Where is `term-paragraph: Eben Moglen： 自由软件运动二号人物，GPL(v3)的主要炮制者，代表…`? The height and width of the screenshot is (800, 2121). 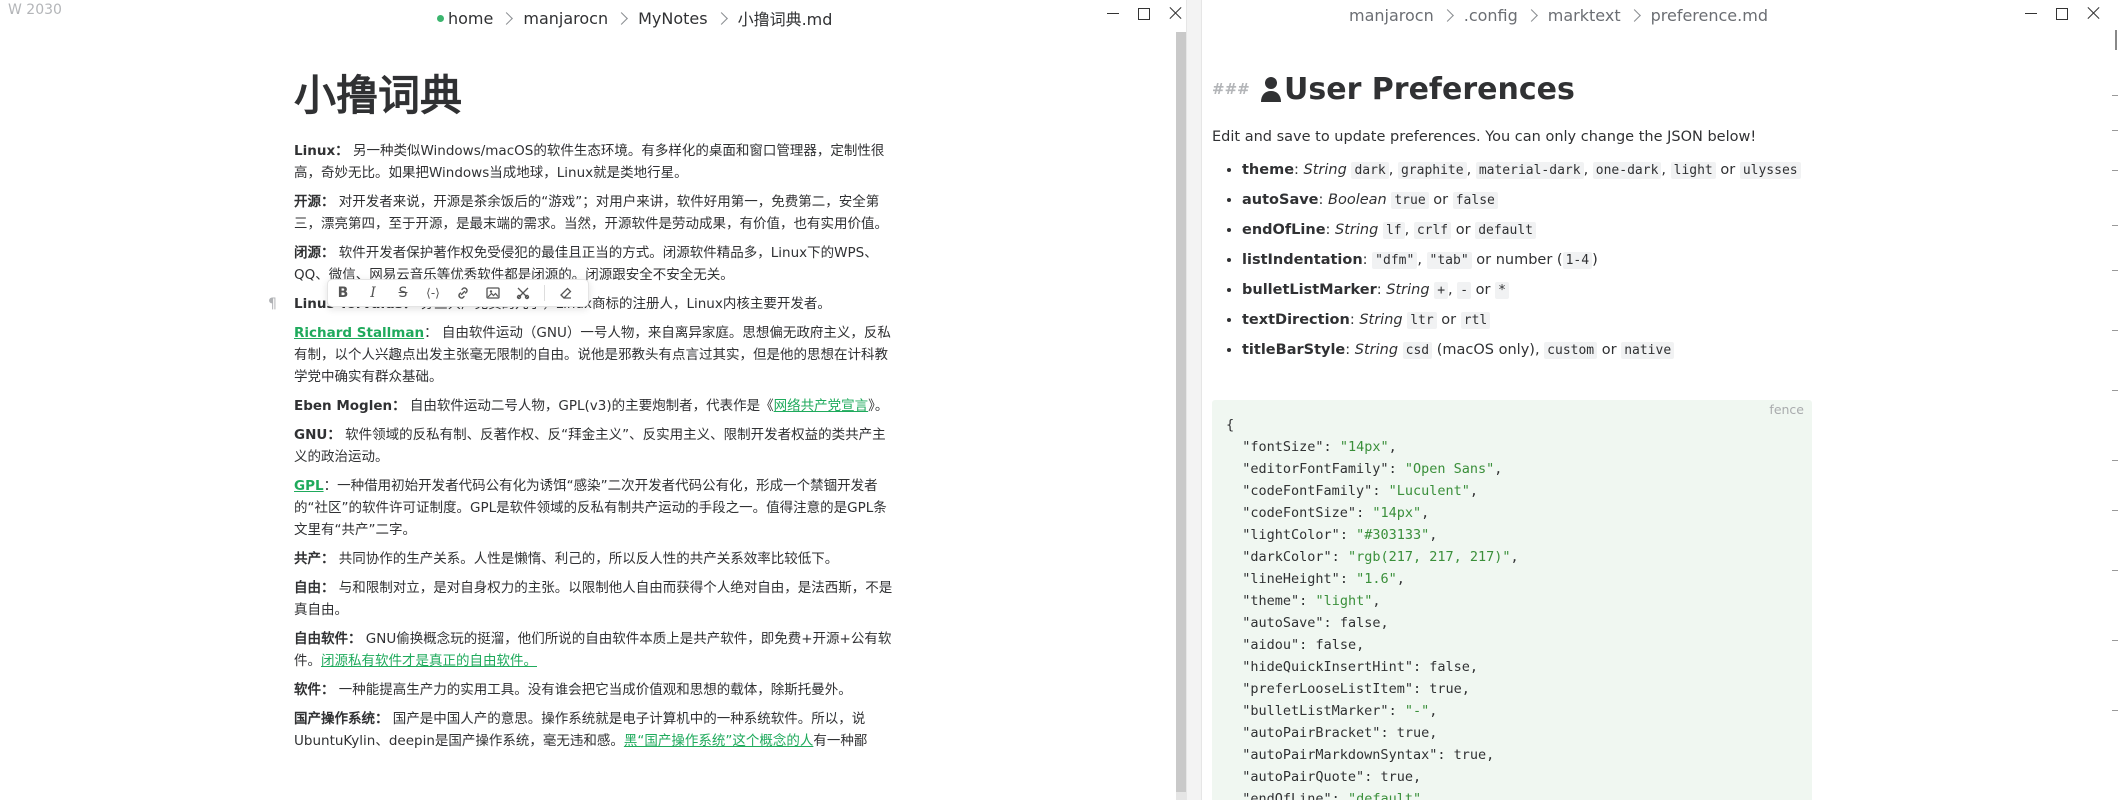 term-paragraph: Eben Moglen： 自由软件运动二号人物，GPL(v3)的主要炮制者，代表… is located at coordinates (594, 406).